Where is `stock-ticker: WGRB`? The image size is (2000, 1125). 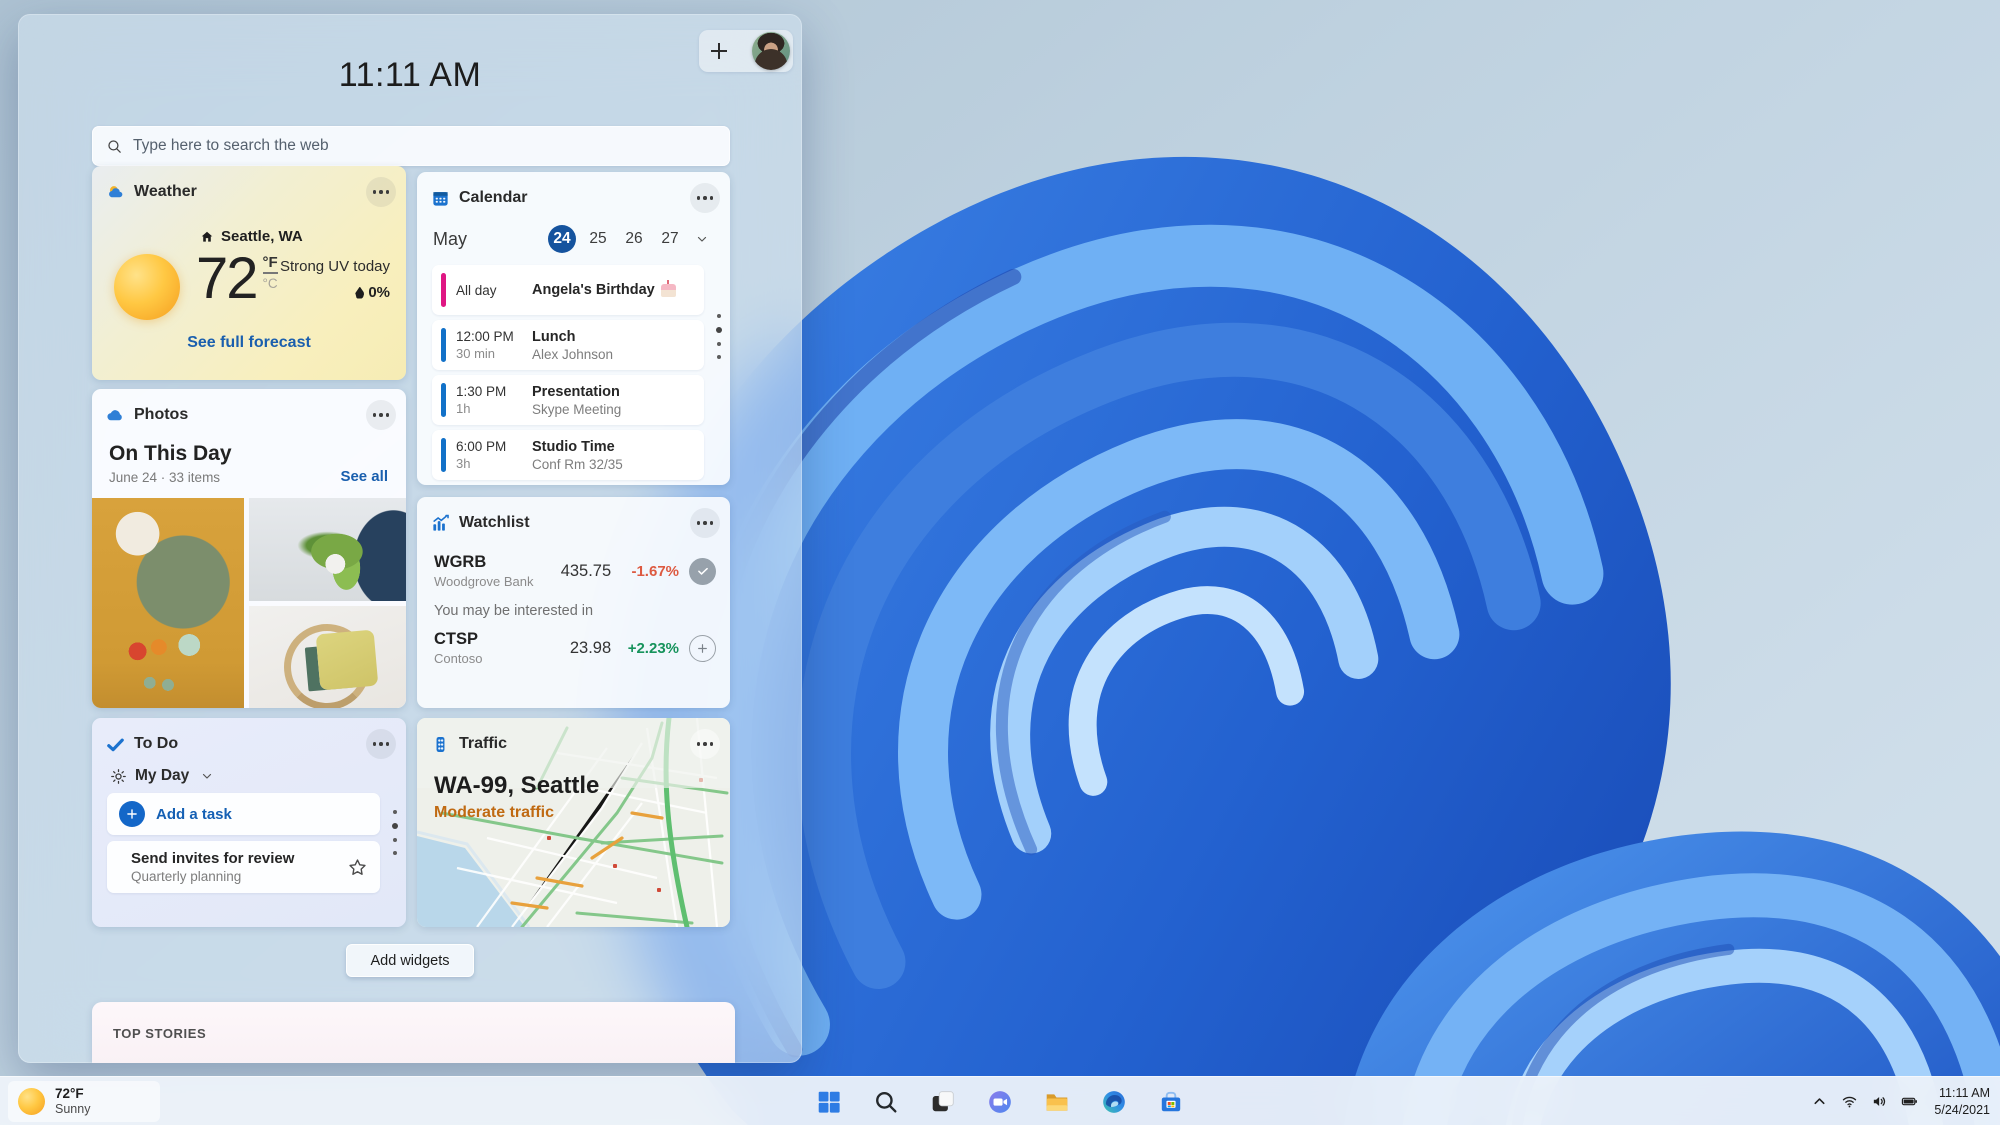 stock-ticker: WGRB is located at coordinates (460, 562).